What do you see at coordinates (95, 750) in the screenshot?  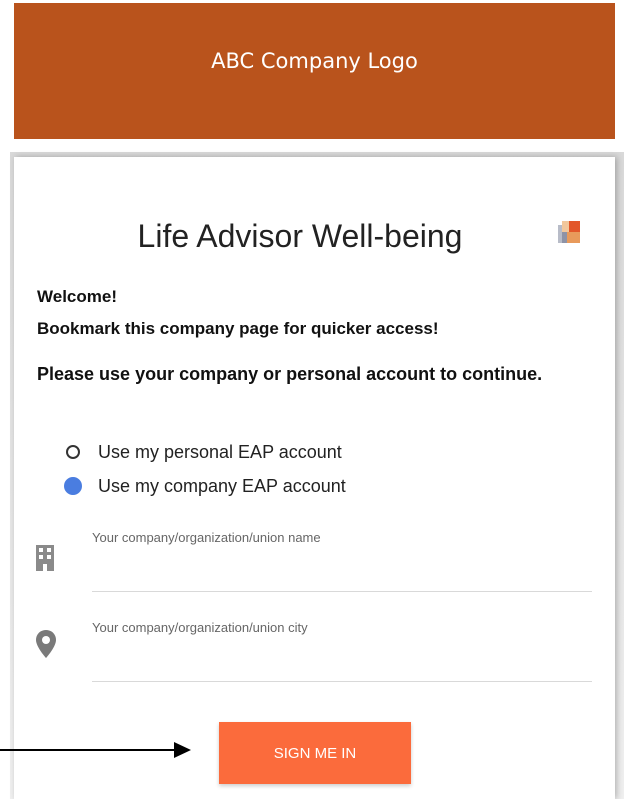 I see `arrow-right-icon` at bounding box center [95, 750].